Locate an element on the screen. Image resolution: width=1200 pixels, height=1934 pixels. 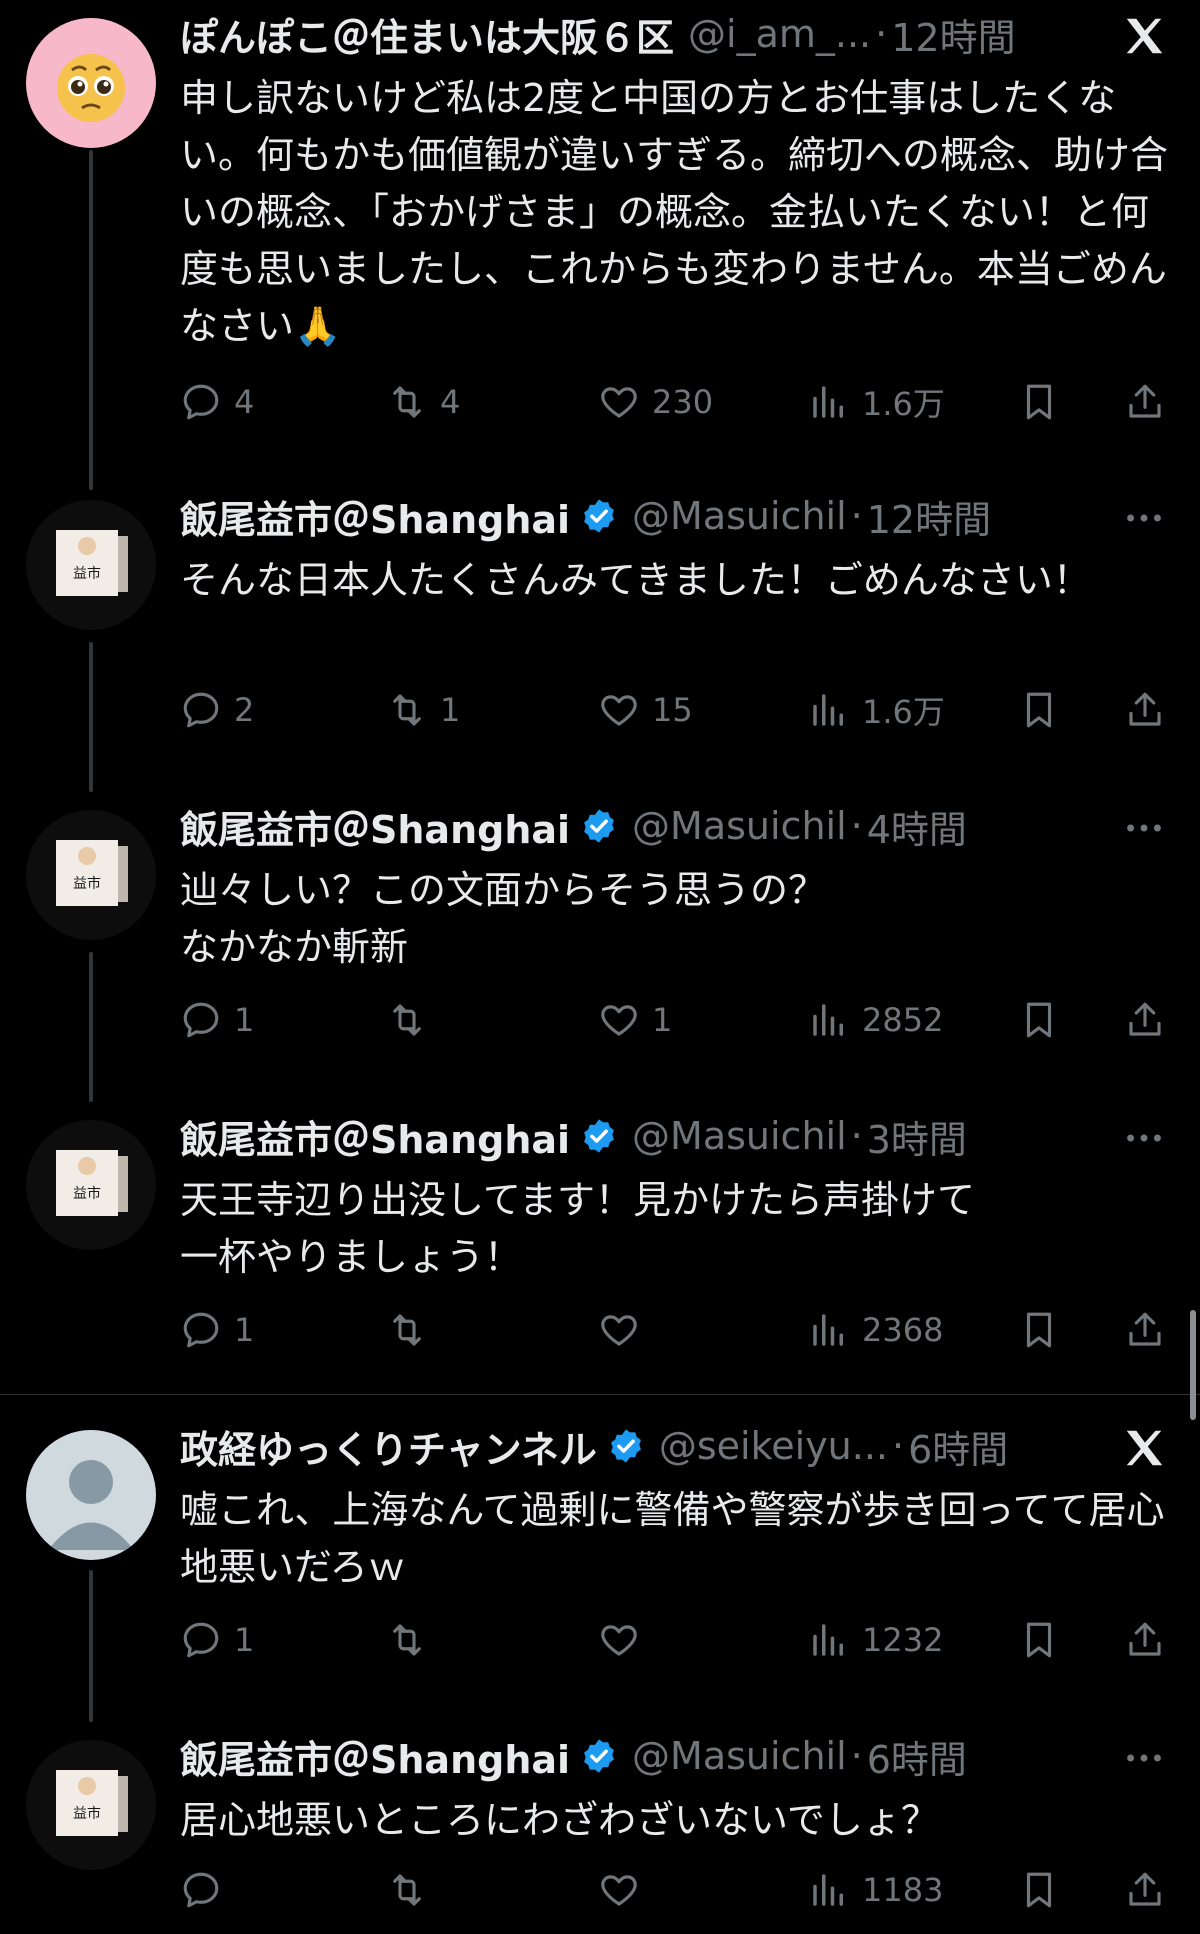
timestamp: 4時間 is located at coordinates (917, 826).